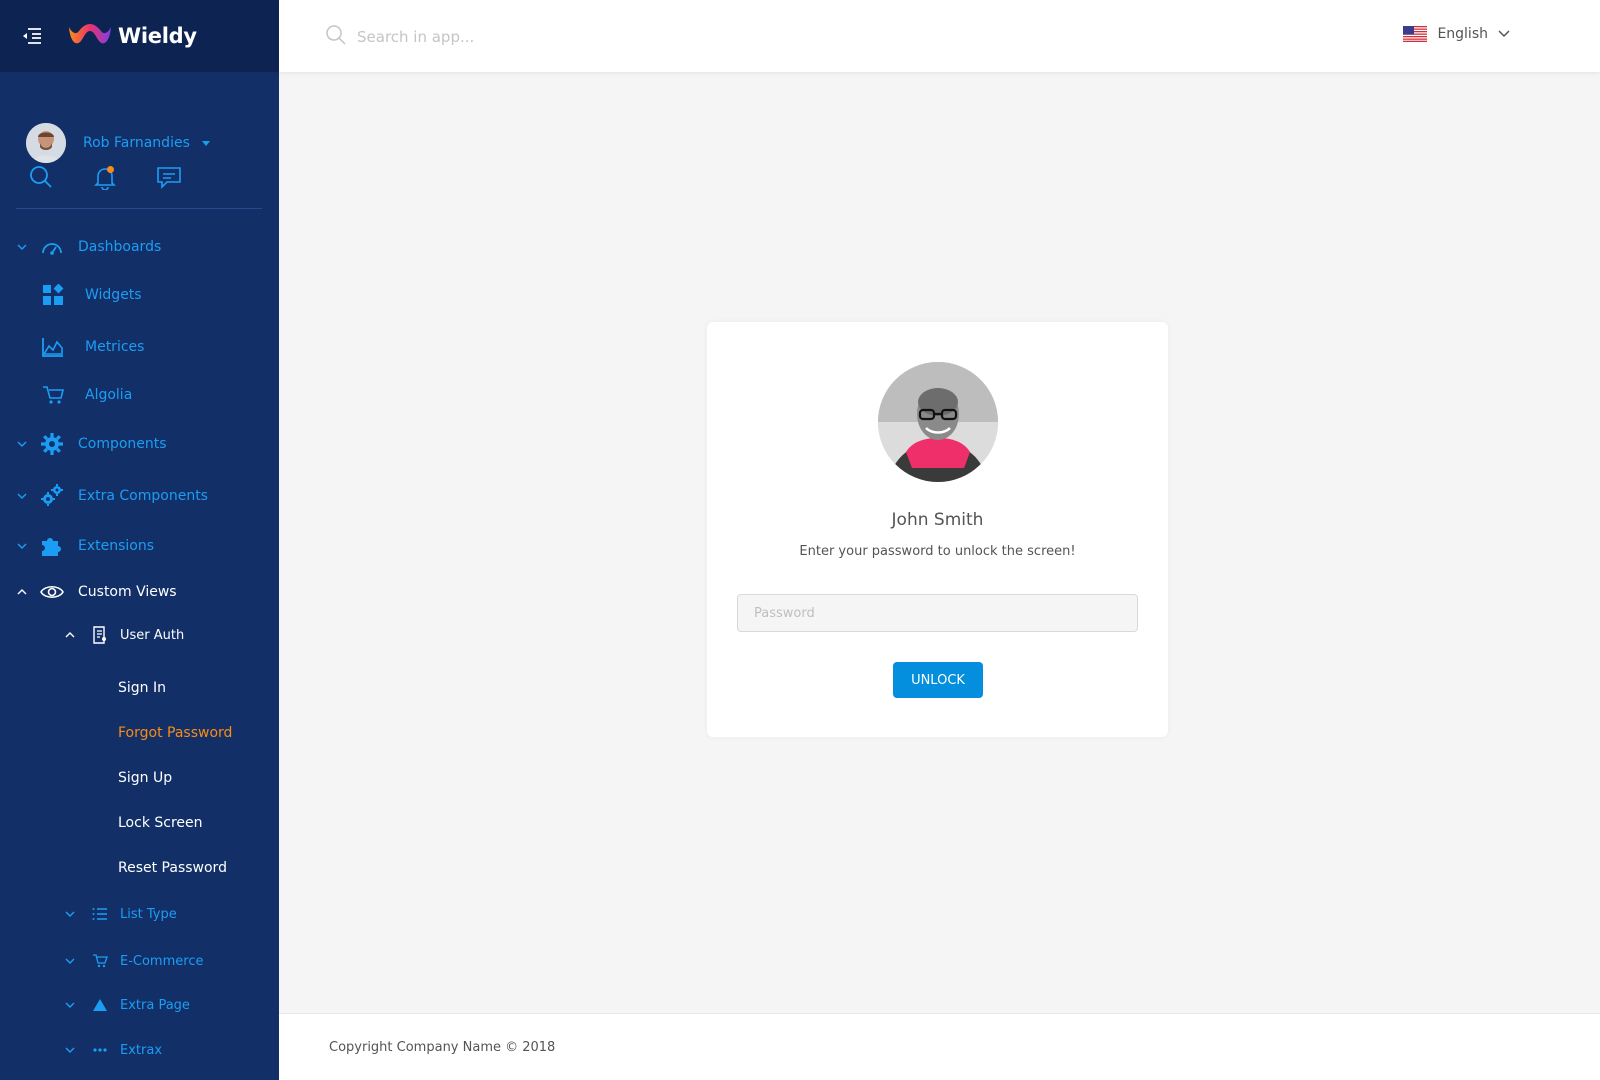 The height and width of the screenshot is (1080, 1600). What do you see at coordinates (139, 208) in the screenshot?
I see `sidebar-divider` at bounding box center [139, 208].